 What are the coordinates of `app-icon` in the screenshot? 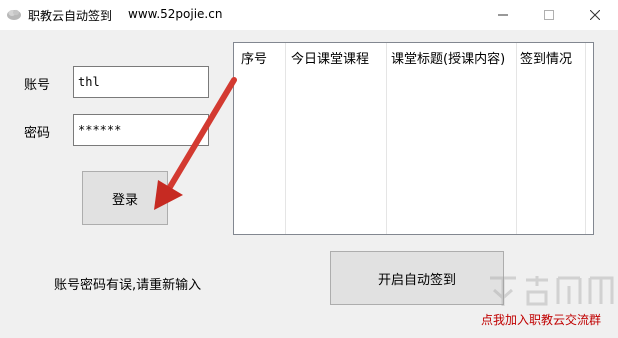 It's located at (14, 14).